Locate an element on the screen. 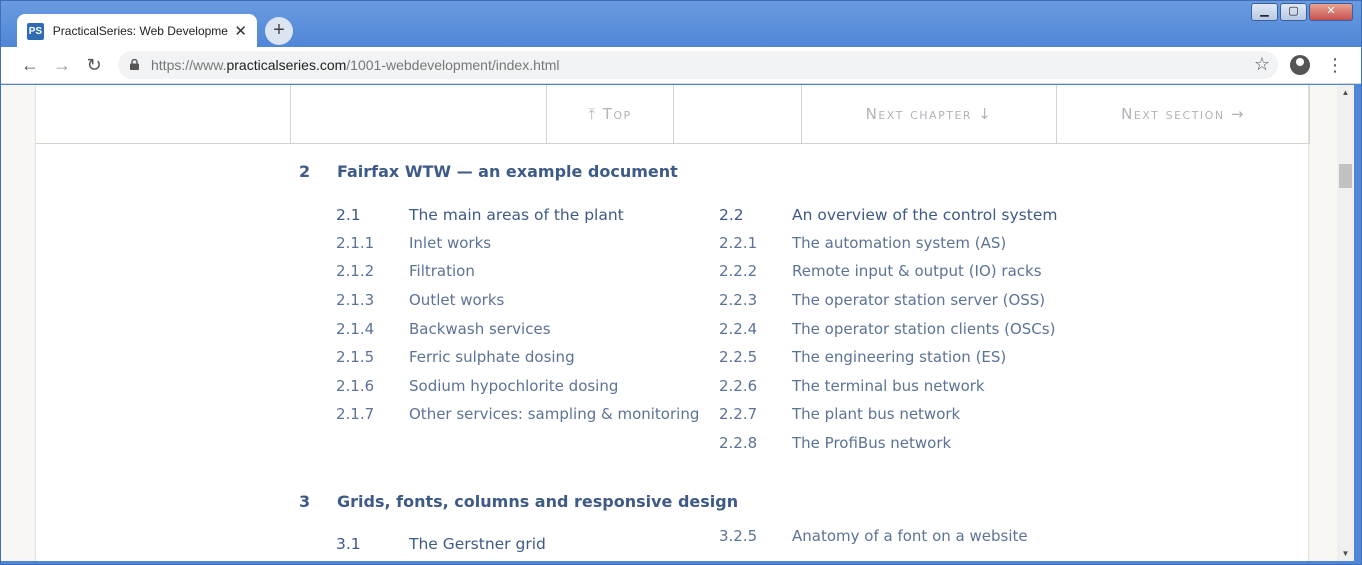  toc-number: 2.2.7 is located at coordinates (738, 414).